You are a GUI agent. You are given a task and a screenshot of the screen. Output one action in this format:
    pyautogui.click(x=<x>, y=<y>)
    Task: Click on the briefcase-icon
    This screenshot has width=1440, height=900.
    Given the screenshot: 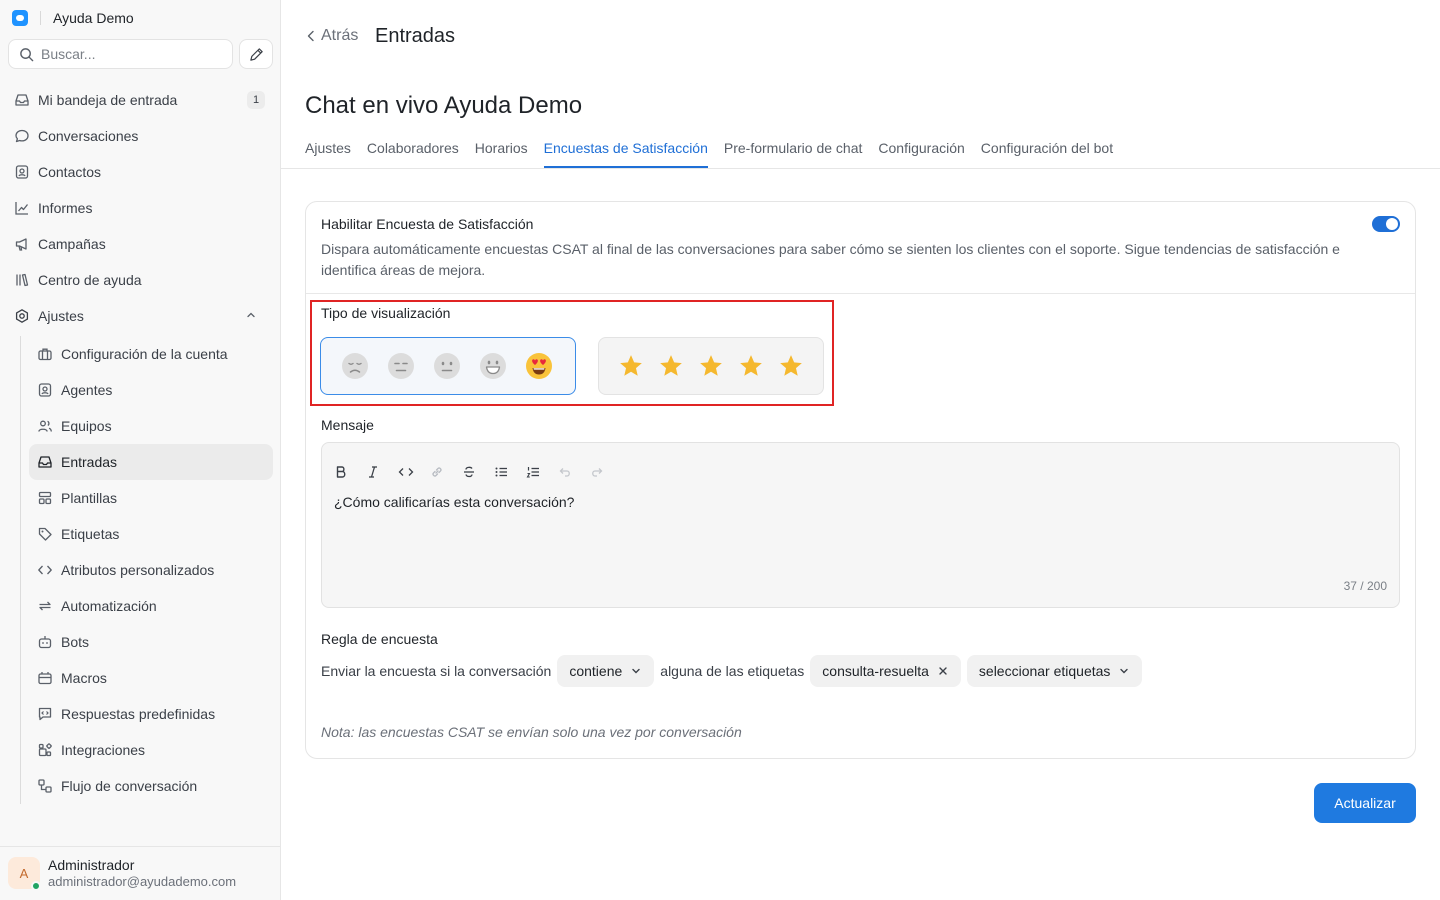 What is the action you would take?
    pyautogui.click(x=45, y=354)
    